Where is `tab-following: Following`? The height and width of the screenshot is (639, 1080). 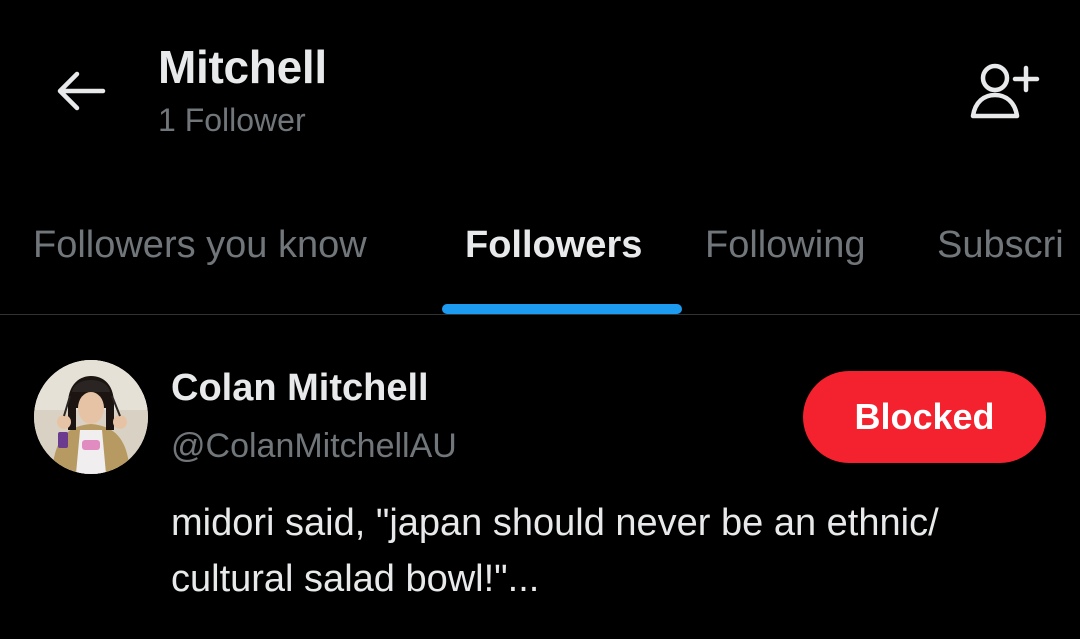
tab-following: Following is located at coordinates (785, 245).